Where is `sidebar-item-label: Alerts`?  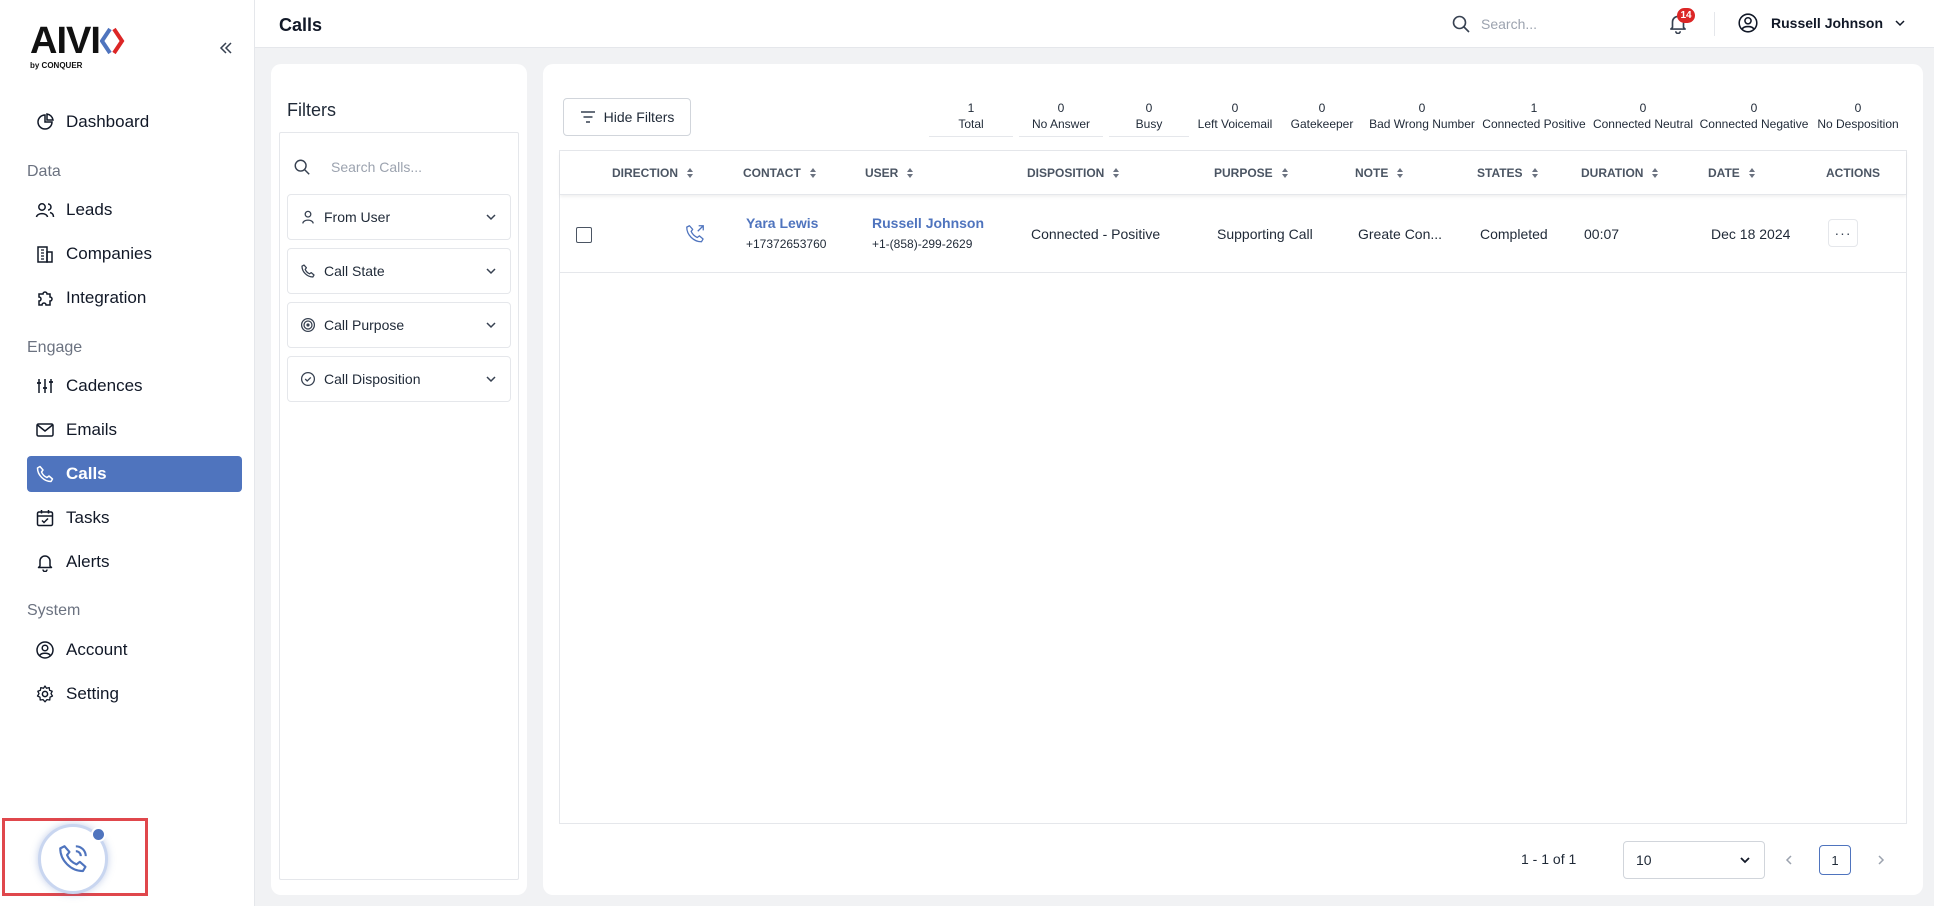
sidebar-item-label: Alerts is located at coordinates (88, 561).